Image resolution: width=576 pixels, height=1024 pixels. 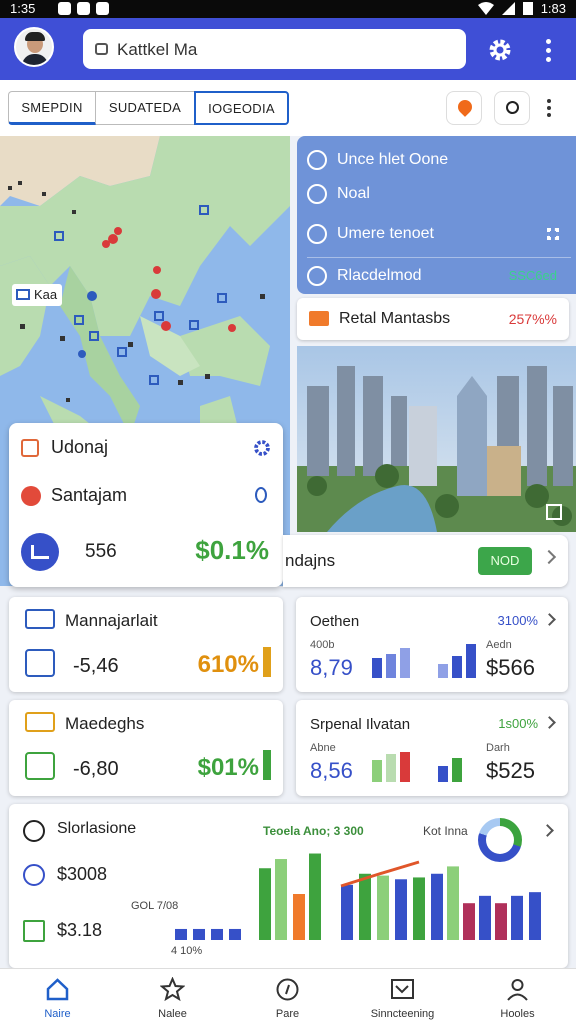 I want to click on summary-card: Udonaj Santajam 556 $0.1%, so click(x=146, y=505).